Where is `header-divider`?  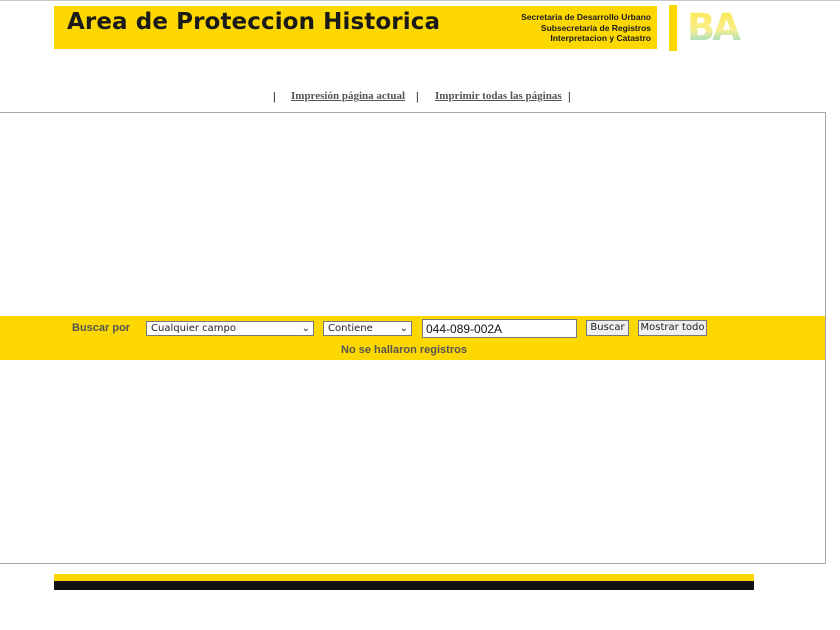
header-divider is located at coordinates (673, 28).